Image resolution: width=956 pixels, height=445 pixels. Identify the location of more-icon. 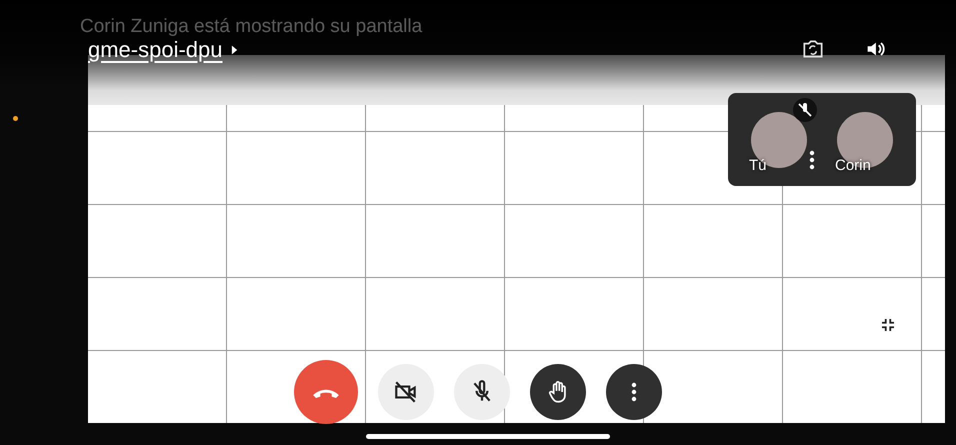
(634, 392).